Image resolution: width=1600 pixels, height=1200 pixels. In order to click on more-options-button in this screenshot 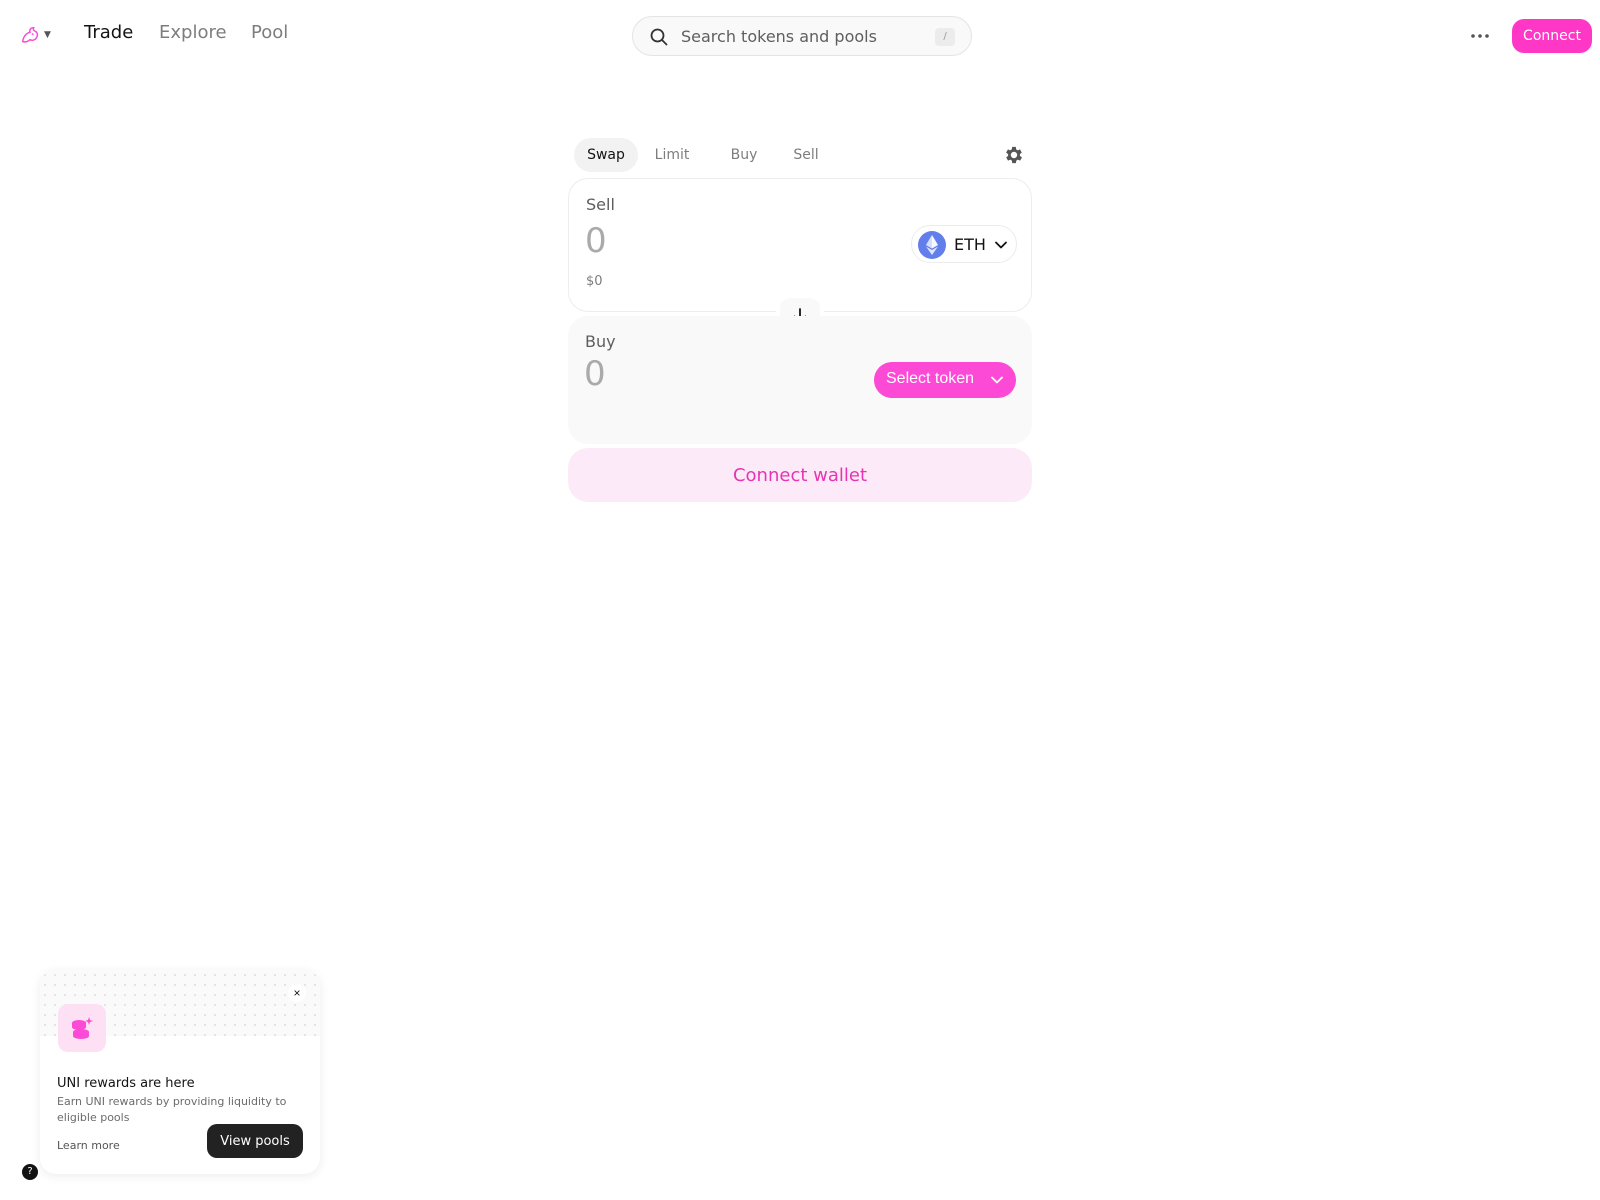, I will do `click(1480, 36)`.